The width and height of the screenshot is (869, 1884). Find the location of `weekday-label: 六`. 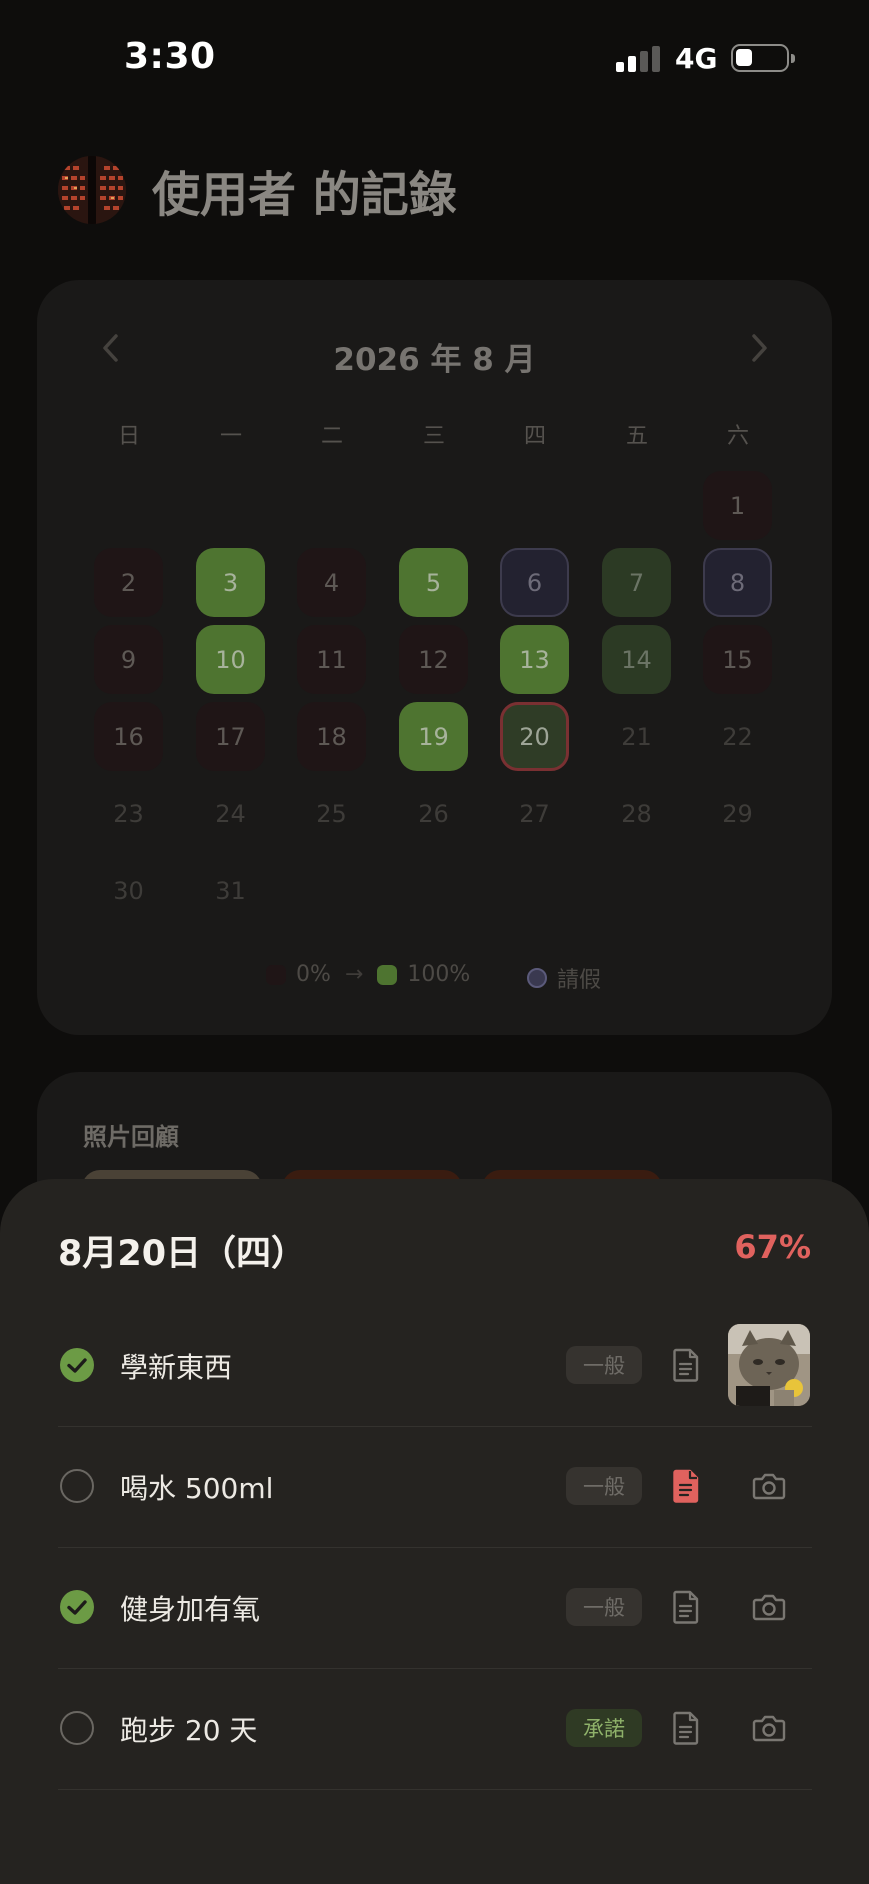

weekday-label: 六 is located at coordinates (737, 436).